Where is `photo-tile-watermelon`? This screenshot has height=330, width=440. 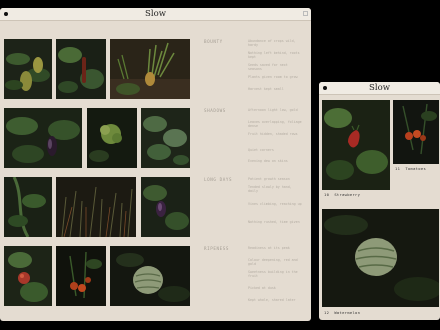 photo-tile-watermelon is located at coordinates (380, 258).